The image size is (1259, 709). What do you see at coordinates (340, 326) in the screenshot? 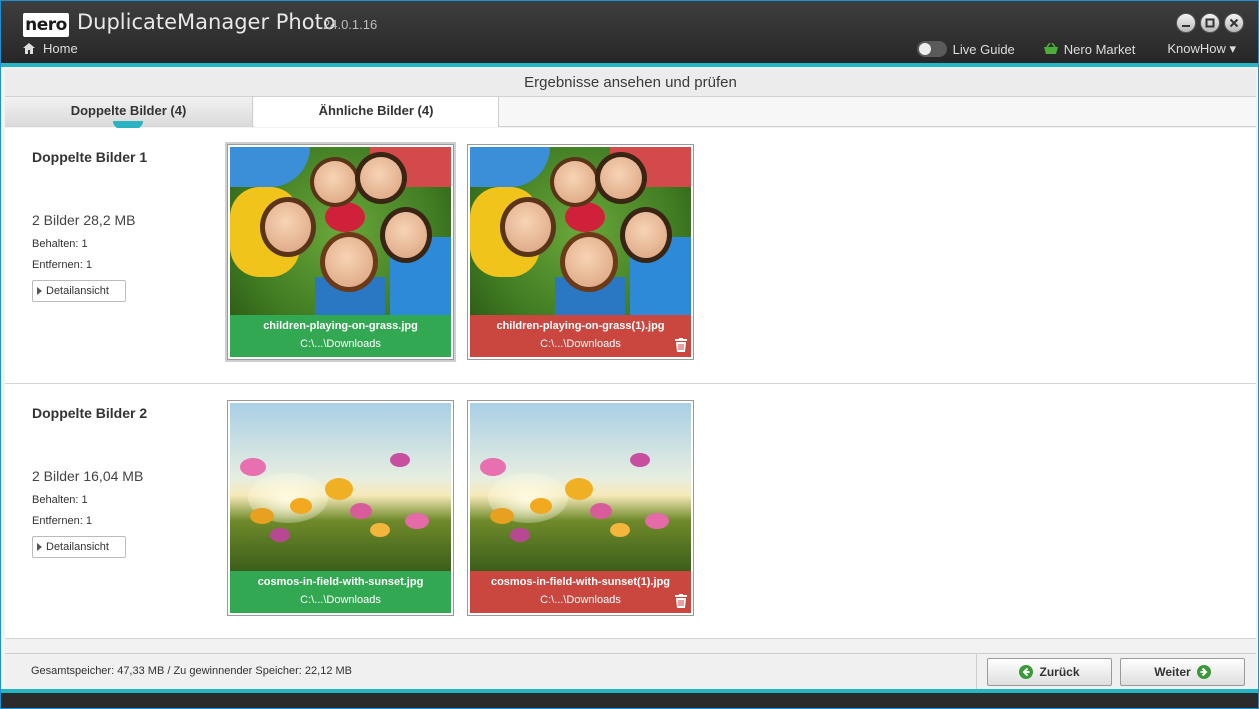
I see `image-filename: children-playing-on-grass.jpg` at bounding box center [340, 326].